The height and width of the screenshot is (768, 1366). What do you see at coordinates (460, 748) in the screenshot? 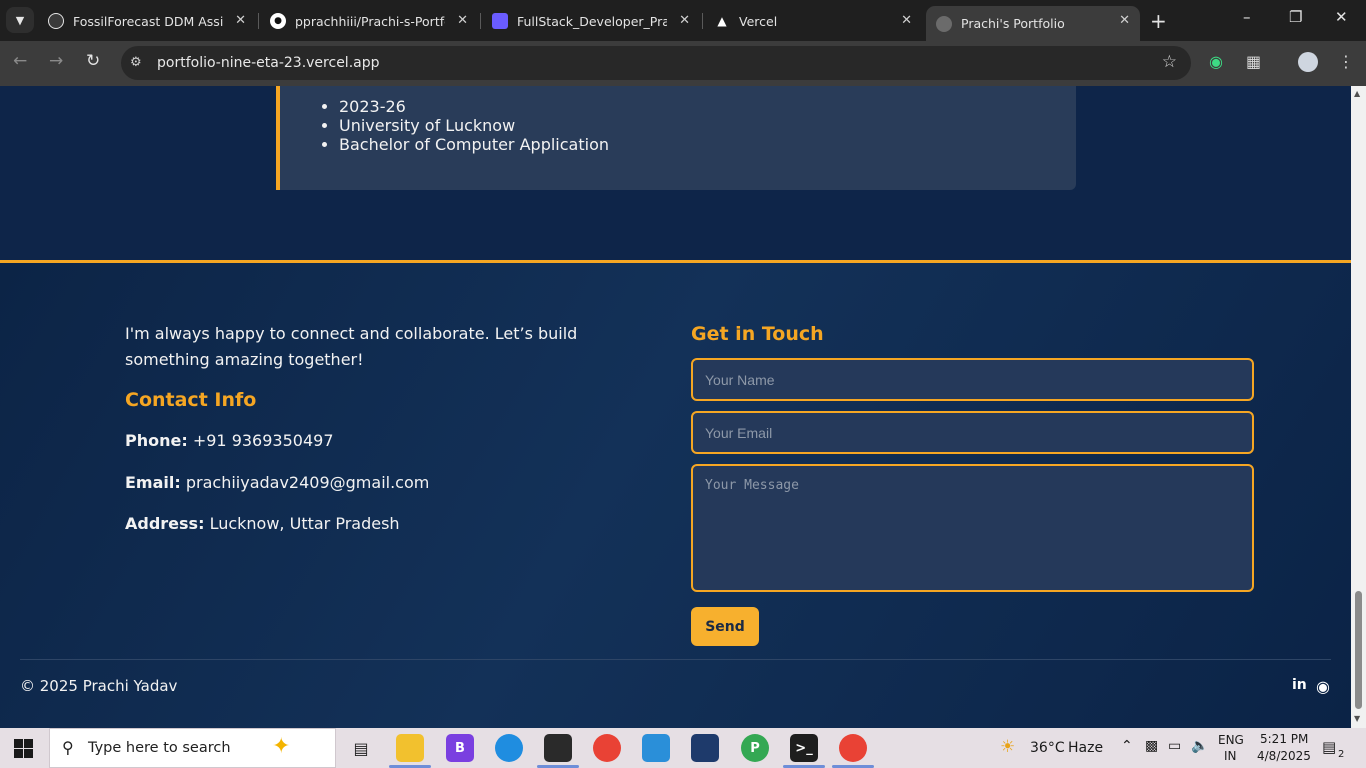
I see `bootstrap-studio-icon: B` at bounding box center [460, 748].